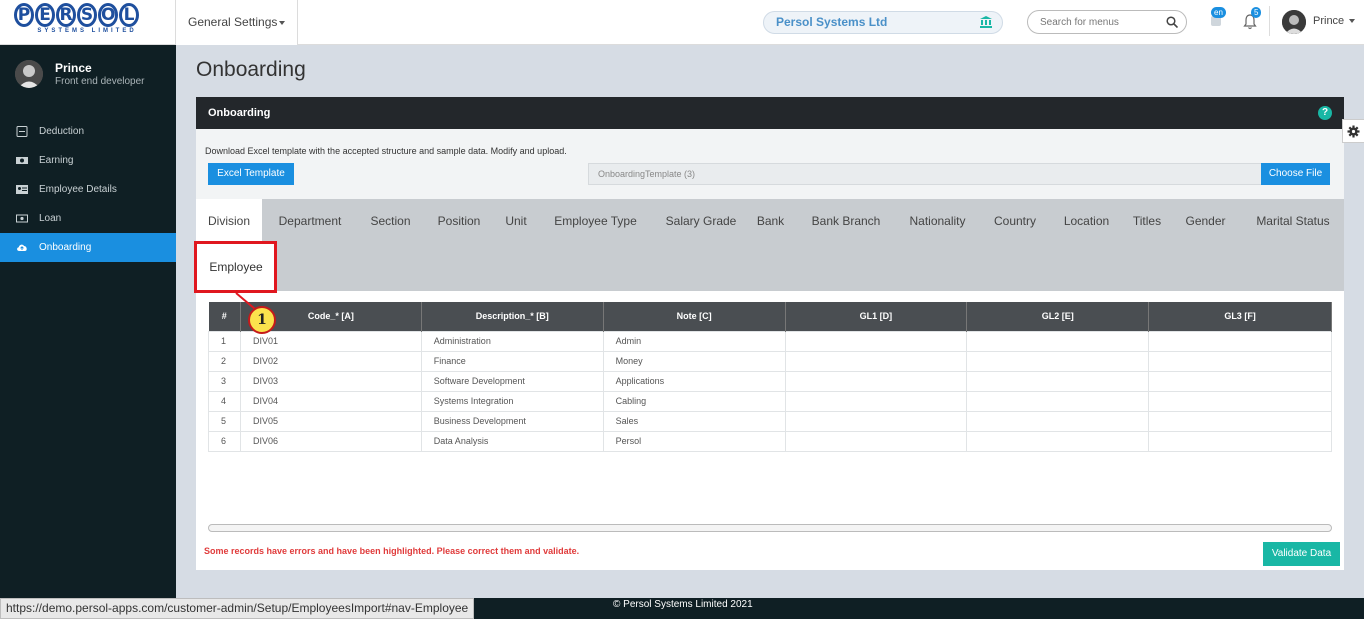  Describe the element at coordinates (330, 441) in the screenshot. I see `table-cell: DIV06` at that location.